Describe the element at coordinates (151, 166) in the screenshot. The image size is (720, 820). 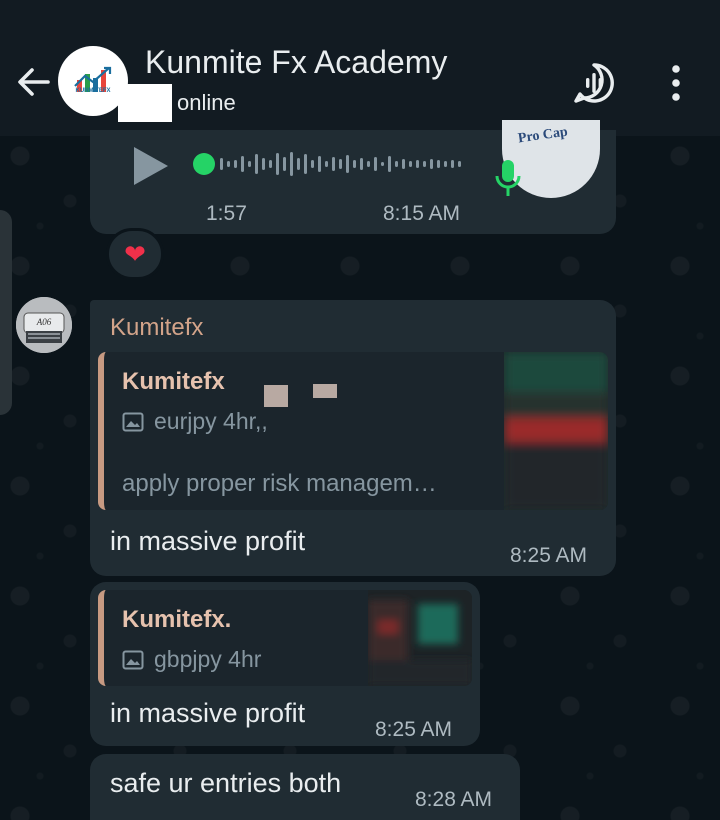
I see `play-icon` at that location.